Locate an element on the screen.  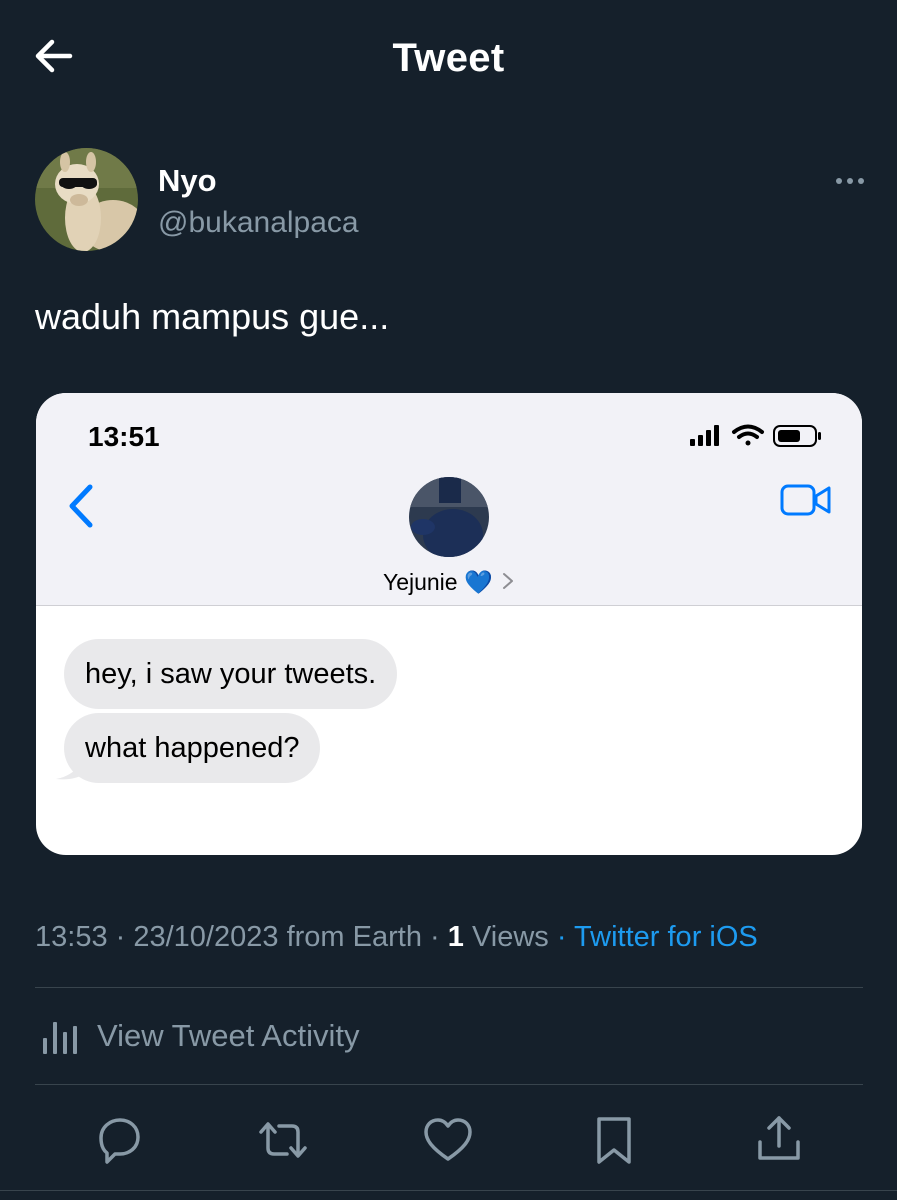
wifi-icon is located at coordinates (748, 435).